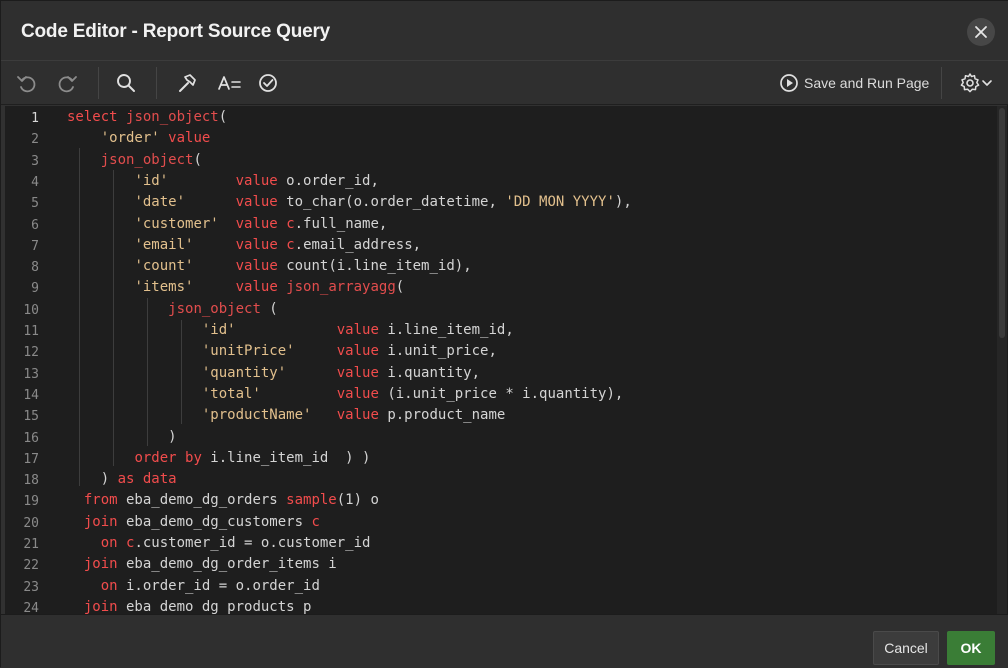 The width and height of the screenshot is (1008, 668). I want to click on search-button, so click(126, 83).